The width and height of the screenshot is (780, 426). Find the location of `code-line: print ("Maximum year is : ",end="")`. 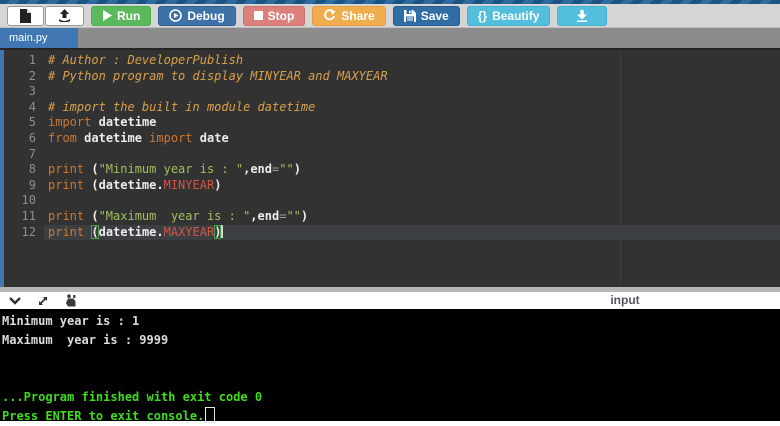

code-line: print ("Maximum year is : ",end="") is located at coordinates (412, 217).